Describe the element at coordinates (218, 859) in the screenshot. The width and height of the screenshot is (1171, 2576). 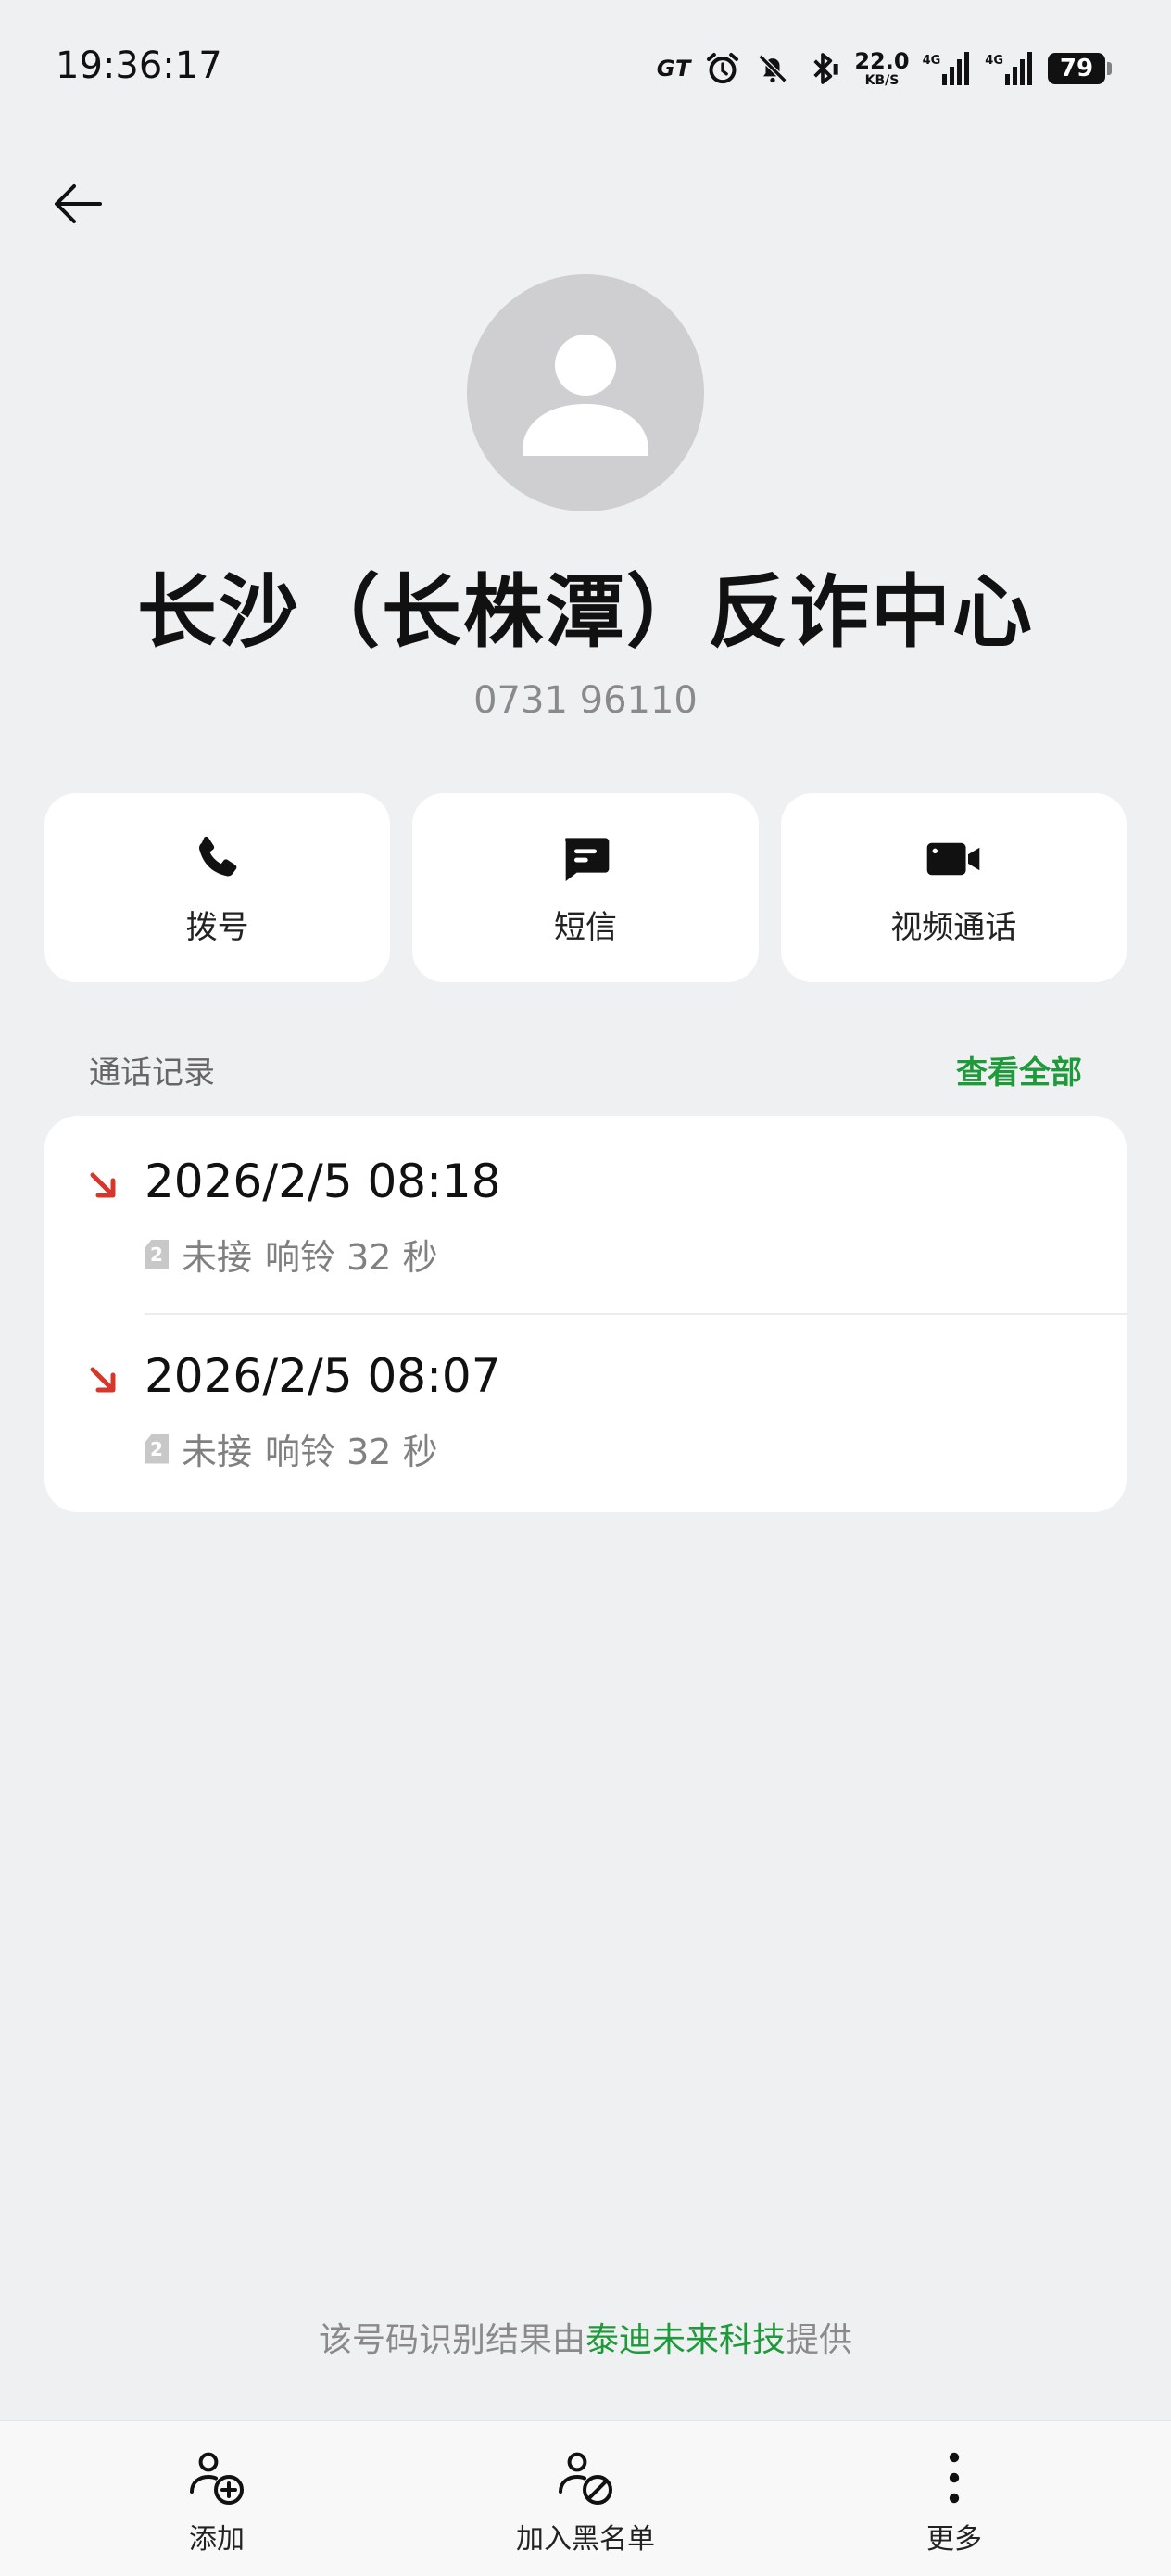
I see `phone-icon` at that location.